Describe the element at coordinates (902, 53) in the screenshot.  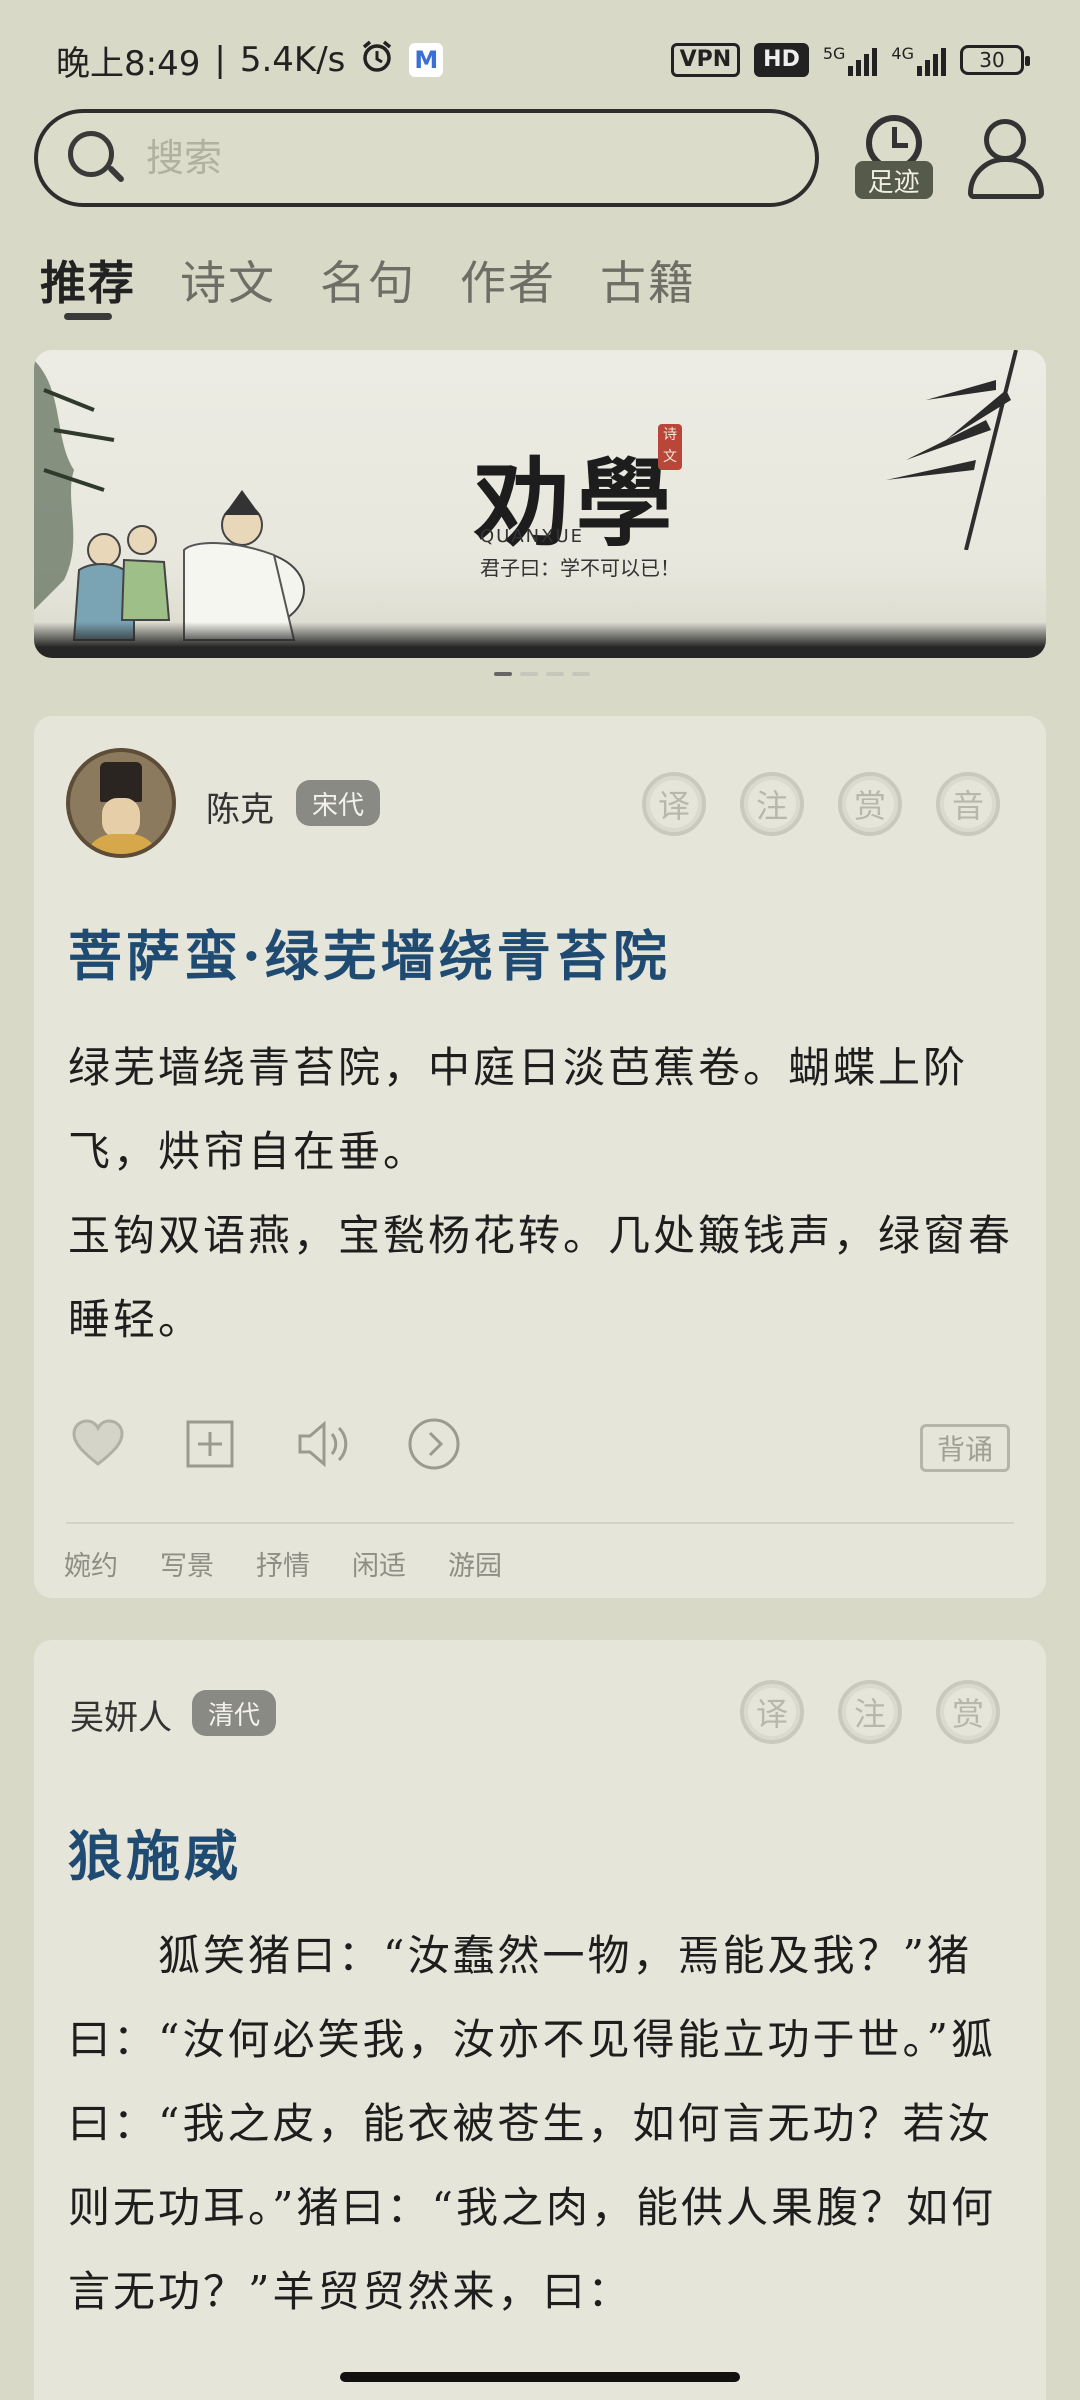
I see `signal-4g-label: 4G` at that location.